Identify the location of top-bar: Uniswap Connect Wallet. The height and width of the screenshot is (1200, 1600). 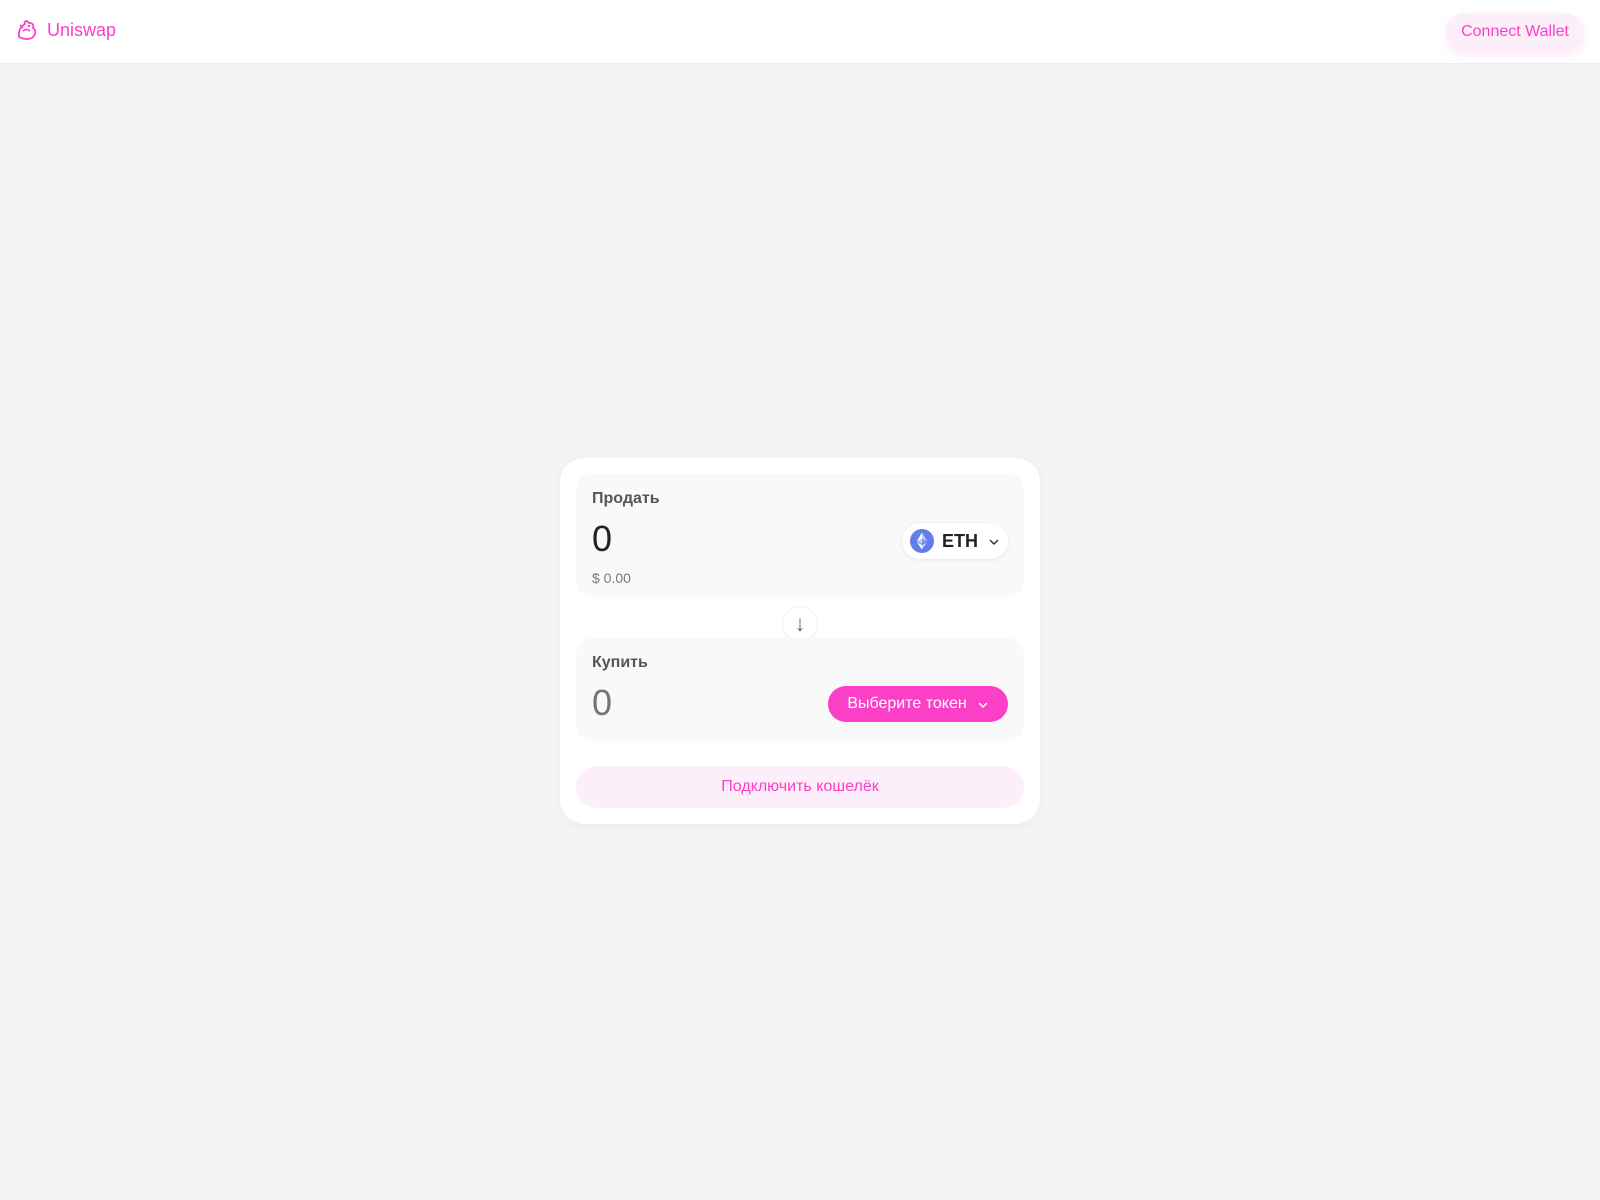
(800, 32).